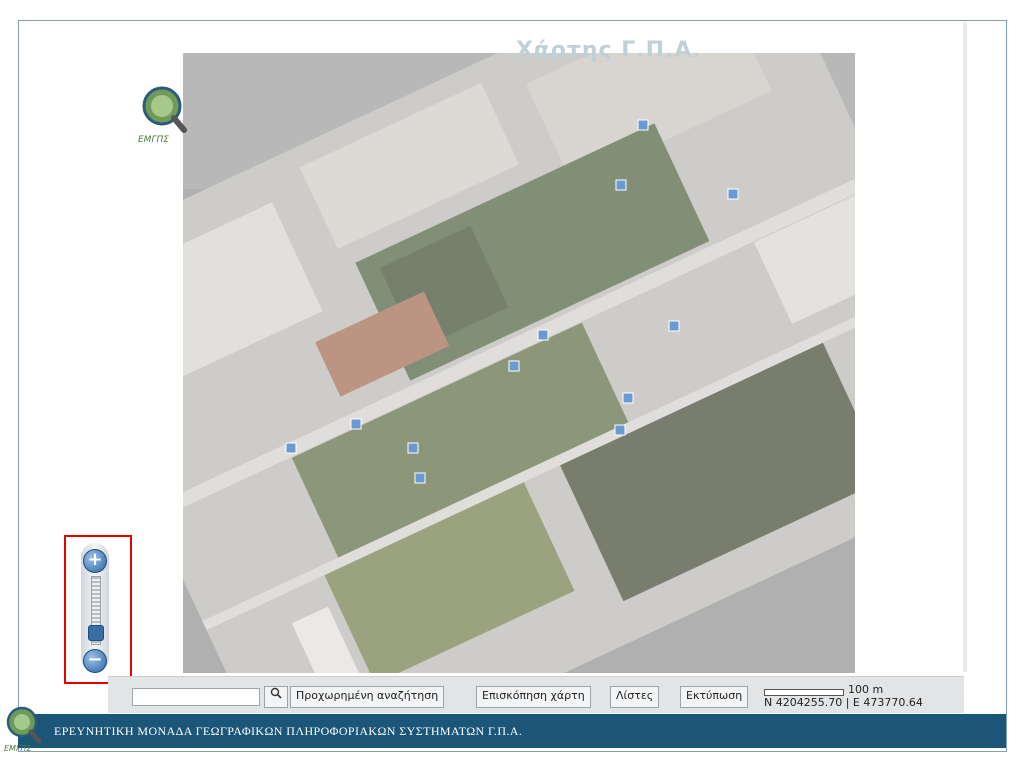  I want to click on footer-logo: ΕΜΓΠΣ, so click(24, 729).